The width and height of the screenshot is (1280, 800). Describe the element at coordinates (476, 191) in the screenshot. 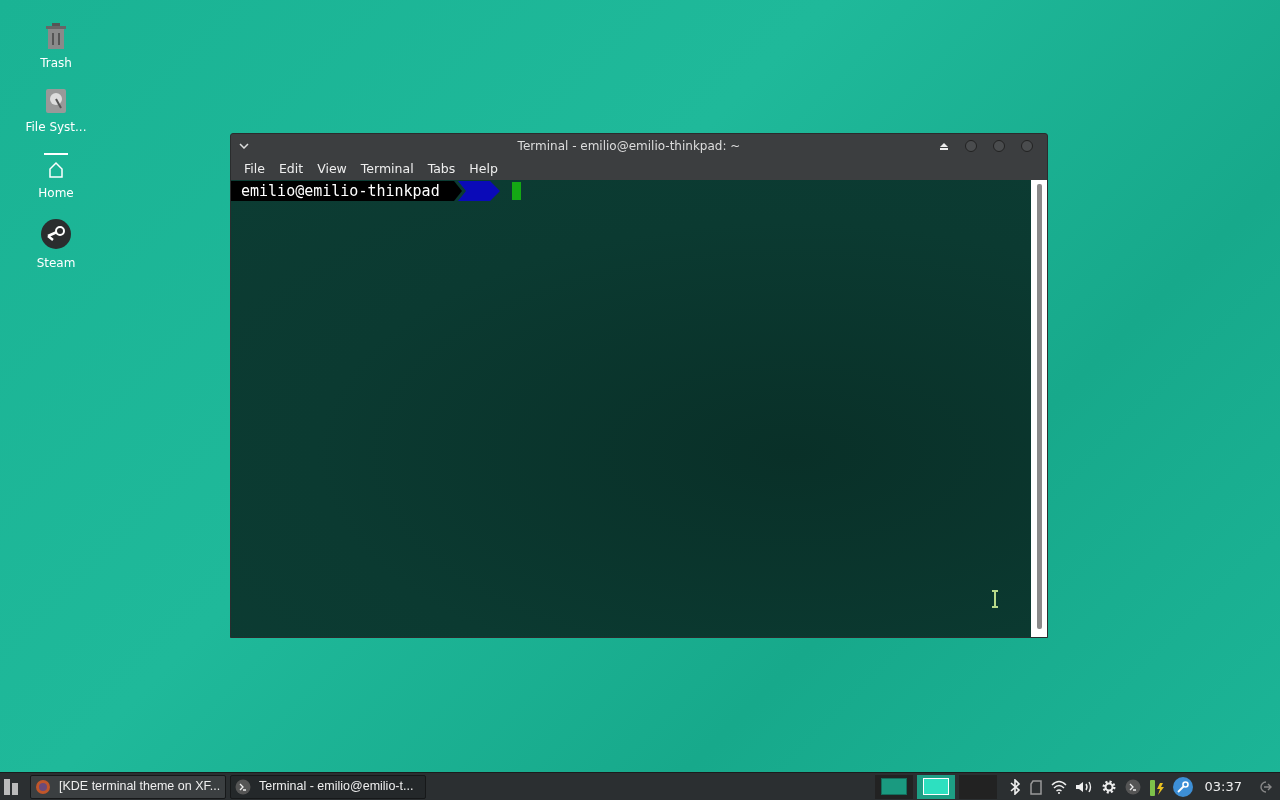

I see `prompt-arrow-icon` at that location.